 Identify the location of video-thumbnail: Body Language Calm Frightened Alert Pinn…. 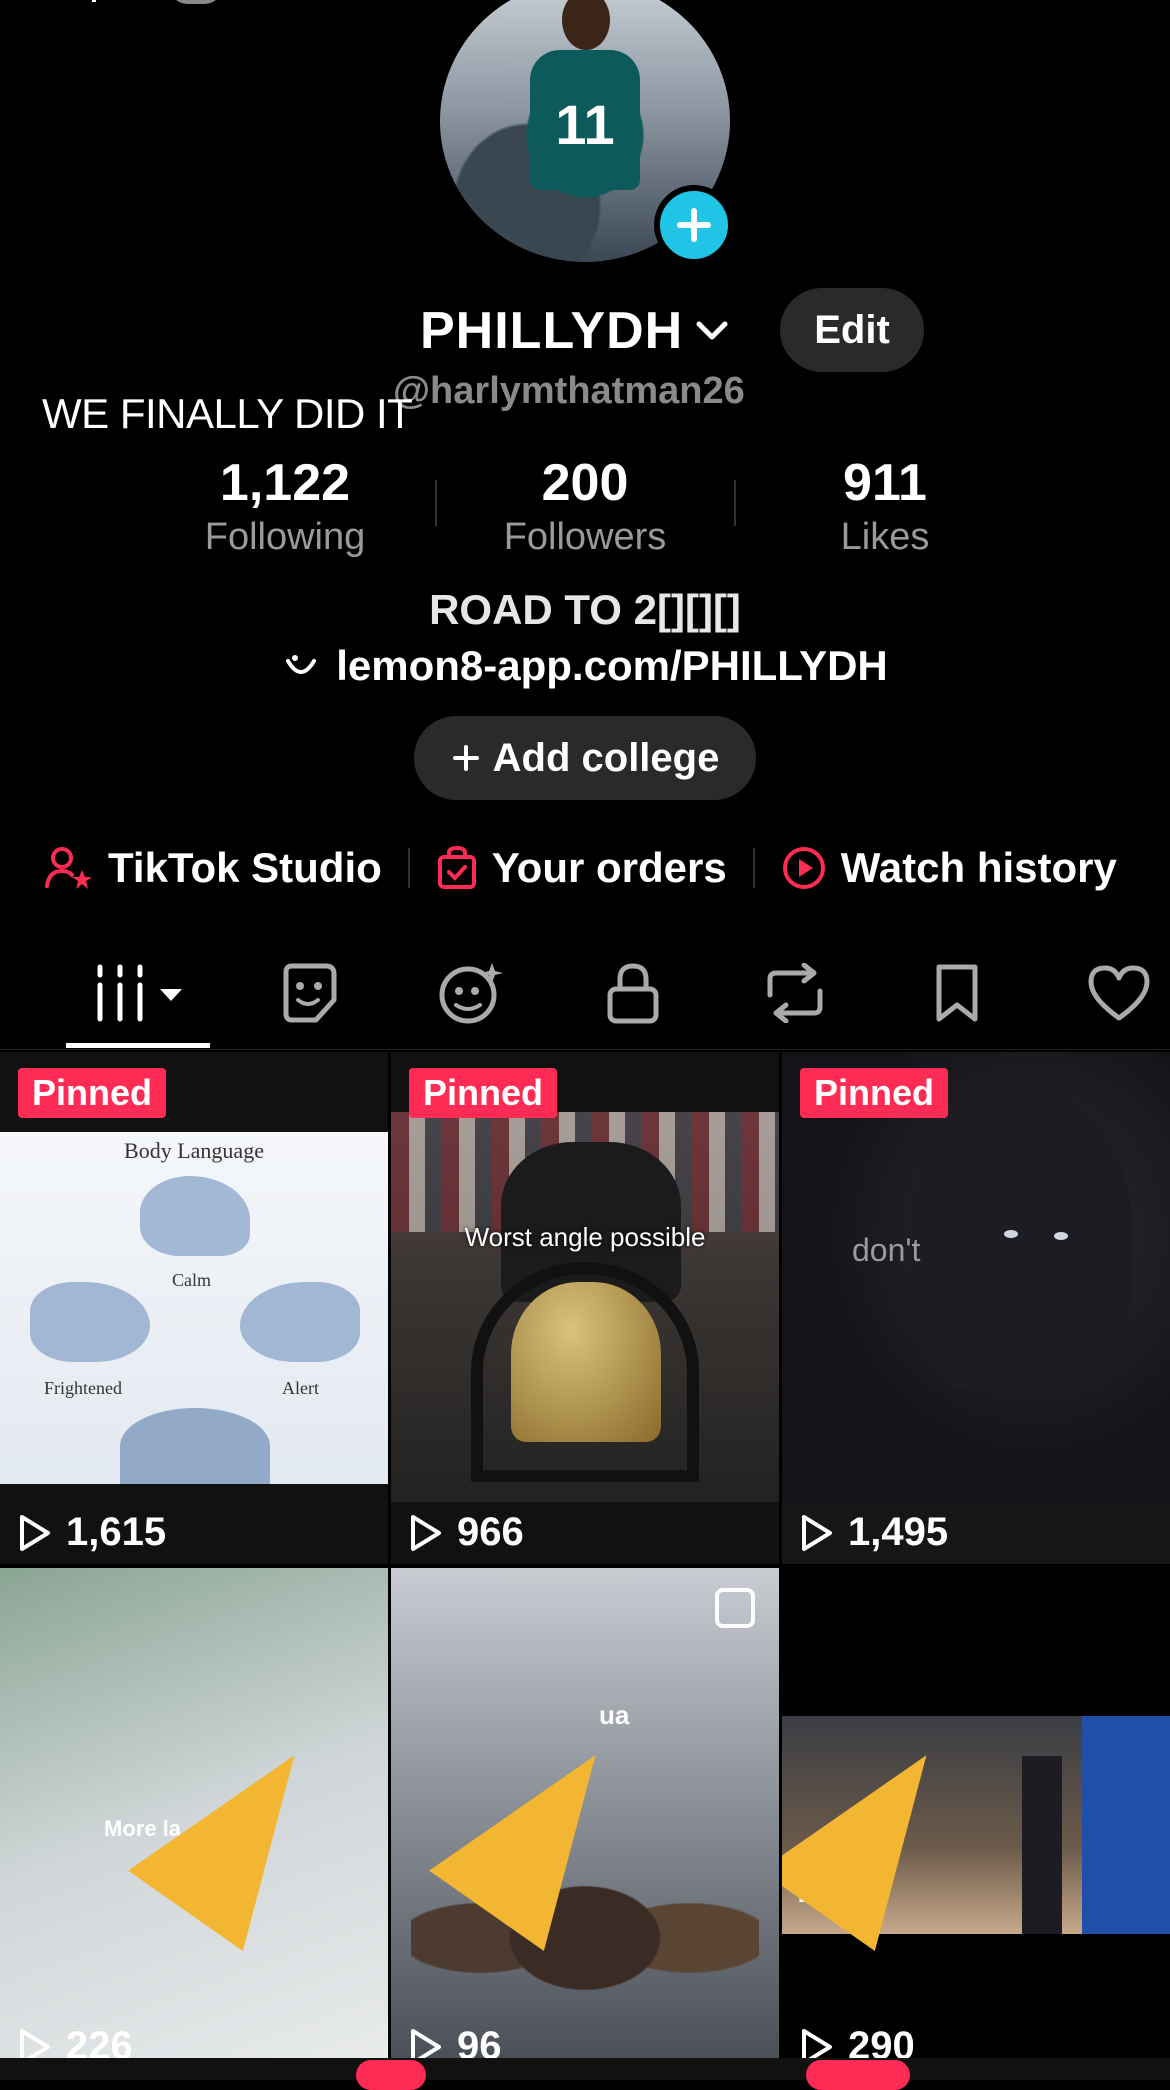
(194, 1308).